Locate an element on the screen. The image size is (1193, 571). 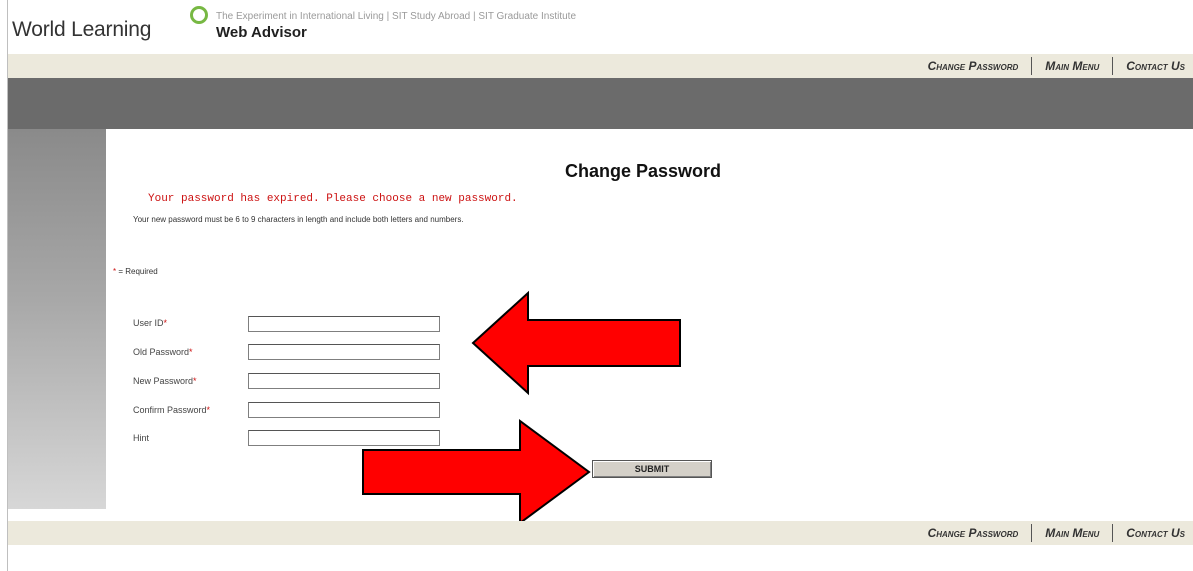
new-password-label: New Password* is located at coordinates (165, 381).